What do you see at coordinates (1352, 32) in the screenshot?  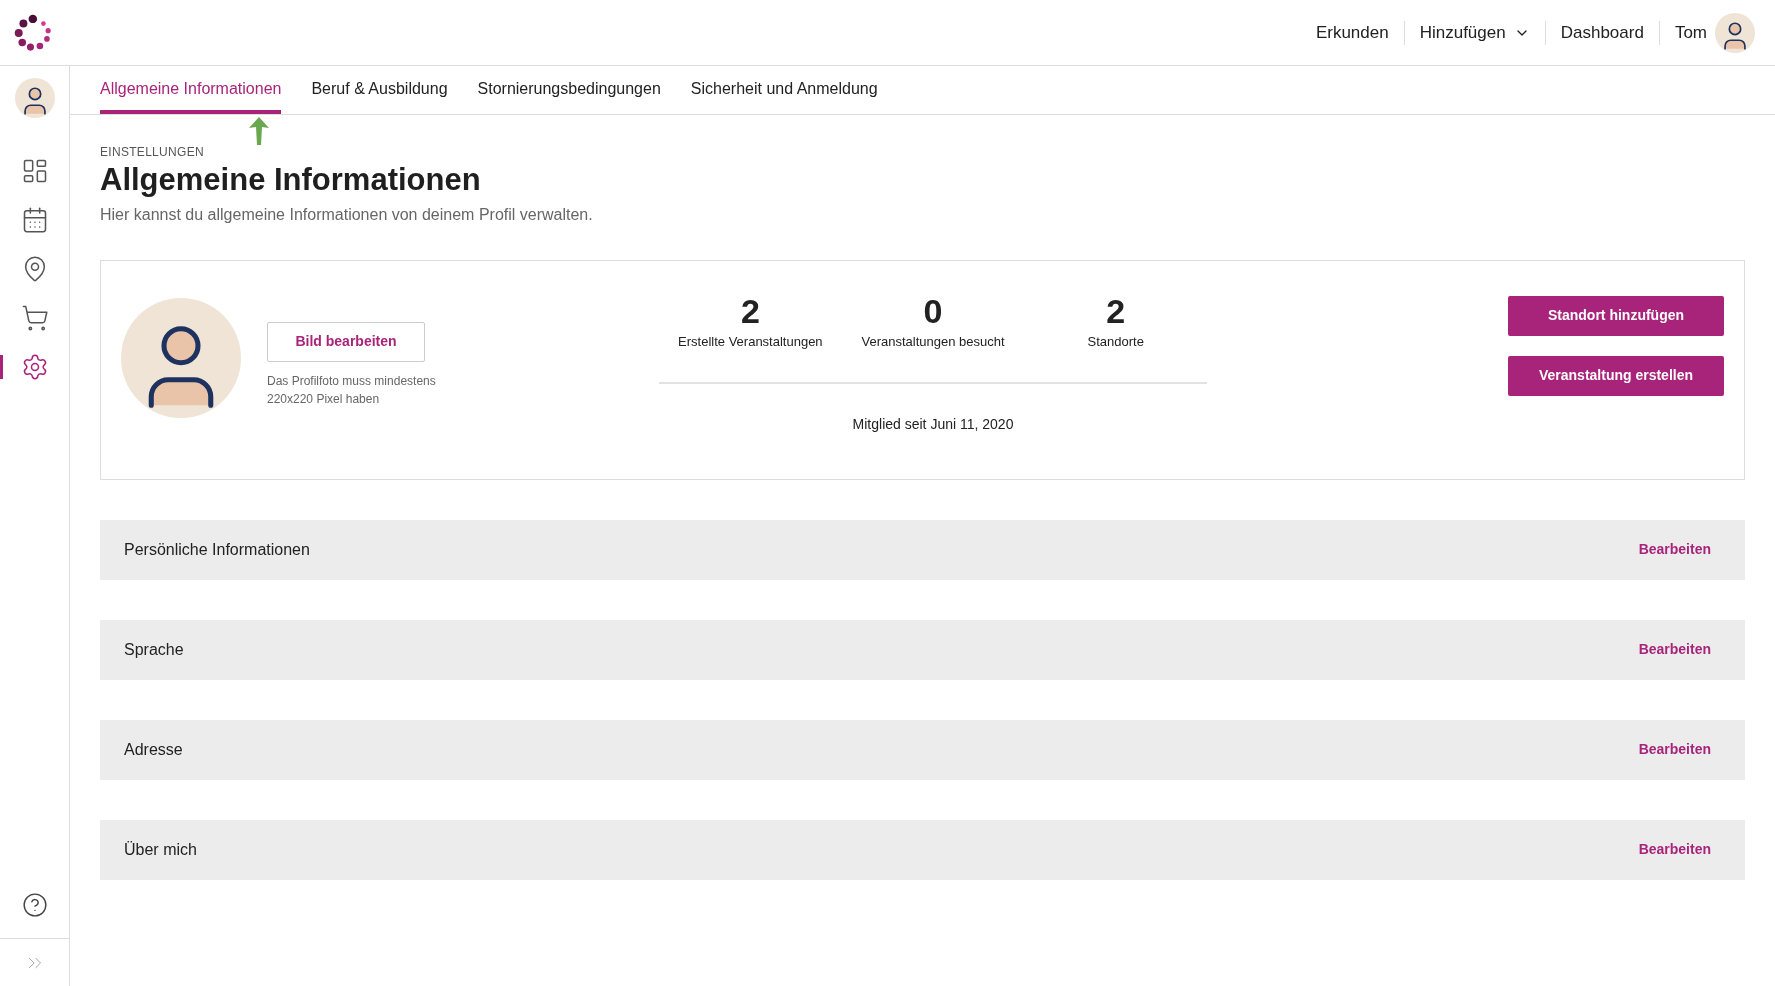 I see `nav-link: Erkunden` at bounding box center [1352, 32].